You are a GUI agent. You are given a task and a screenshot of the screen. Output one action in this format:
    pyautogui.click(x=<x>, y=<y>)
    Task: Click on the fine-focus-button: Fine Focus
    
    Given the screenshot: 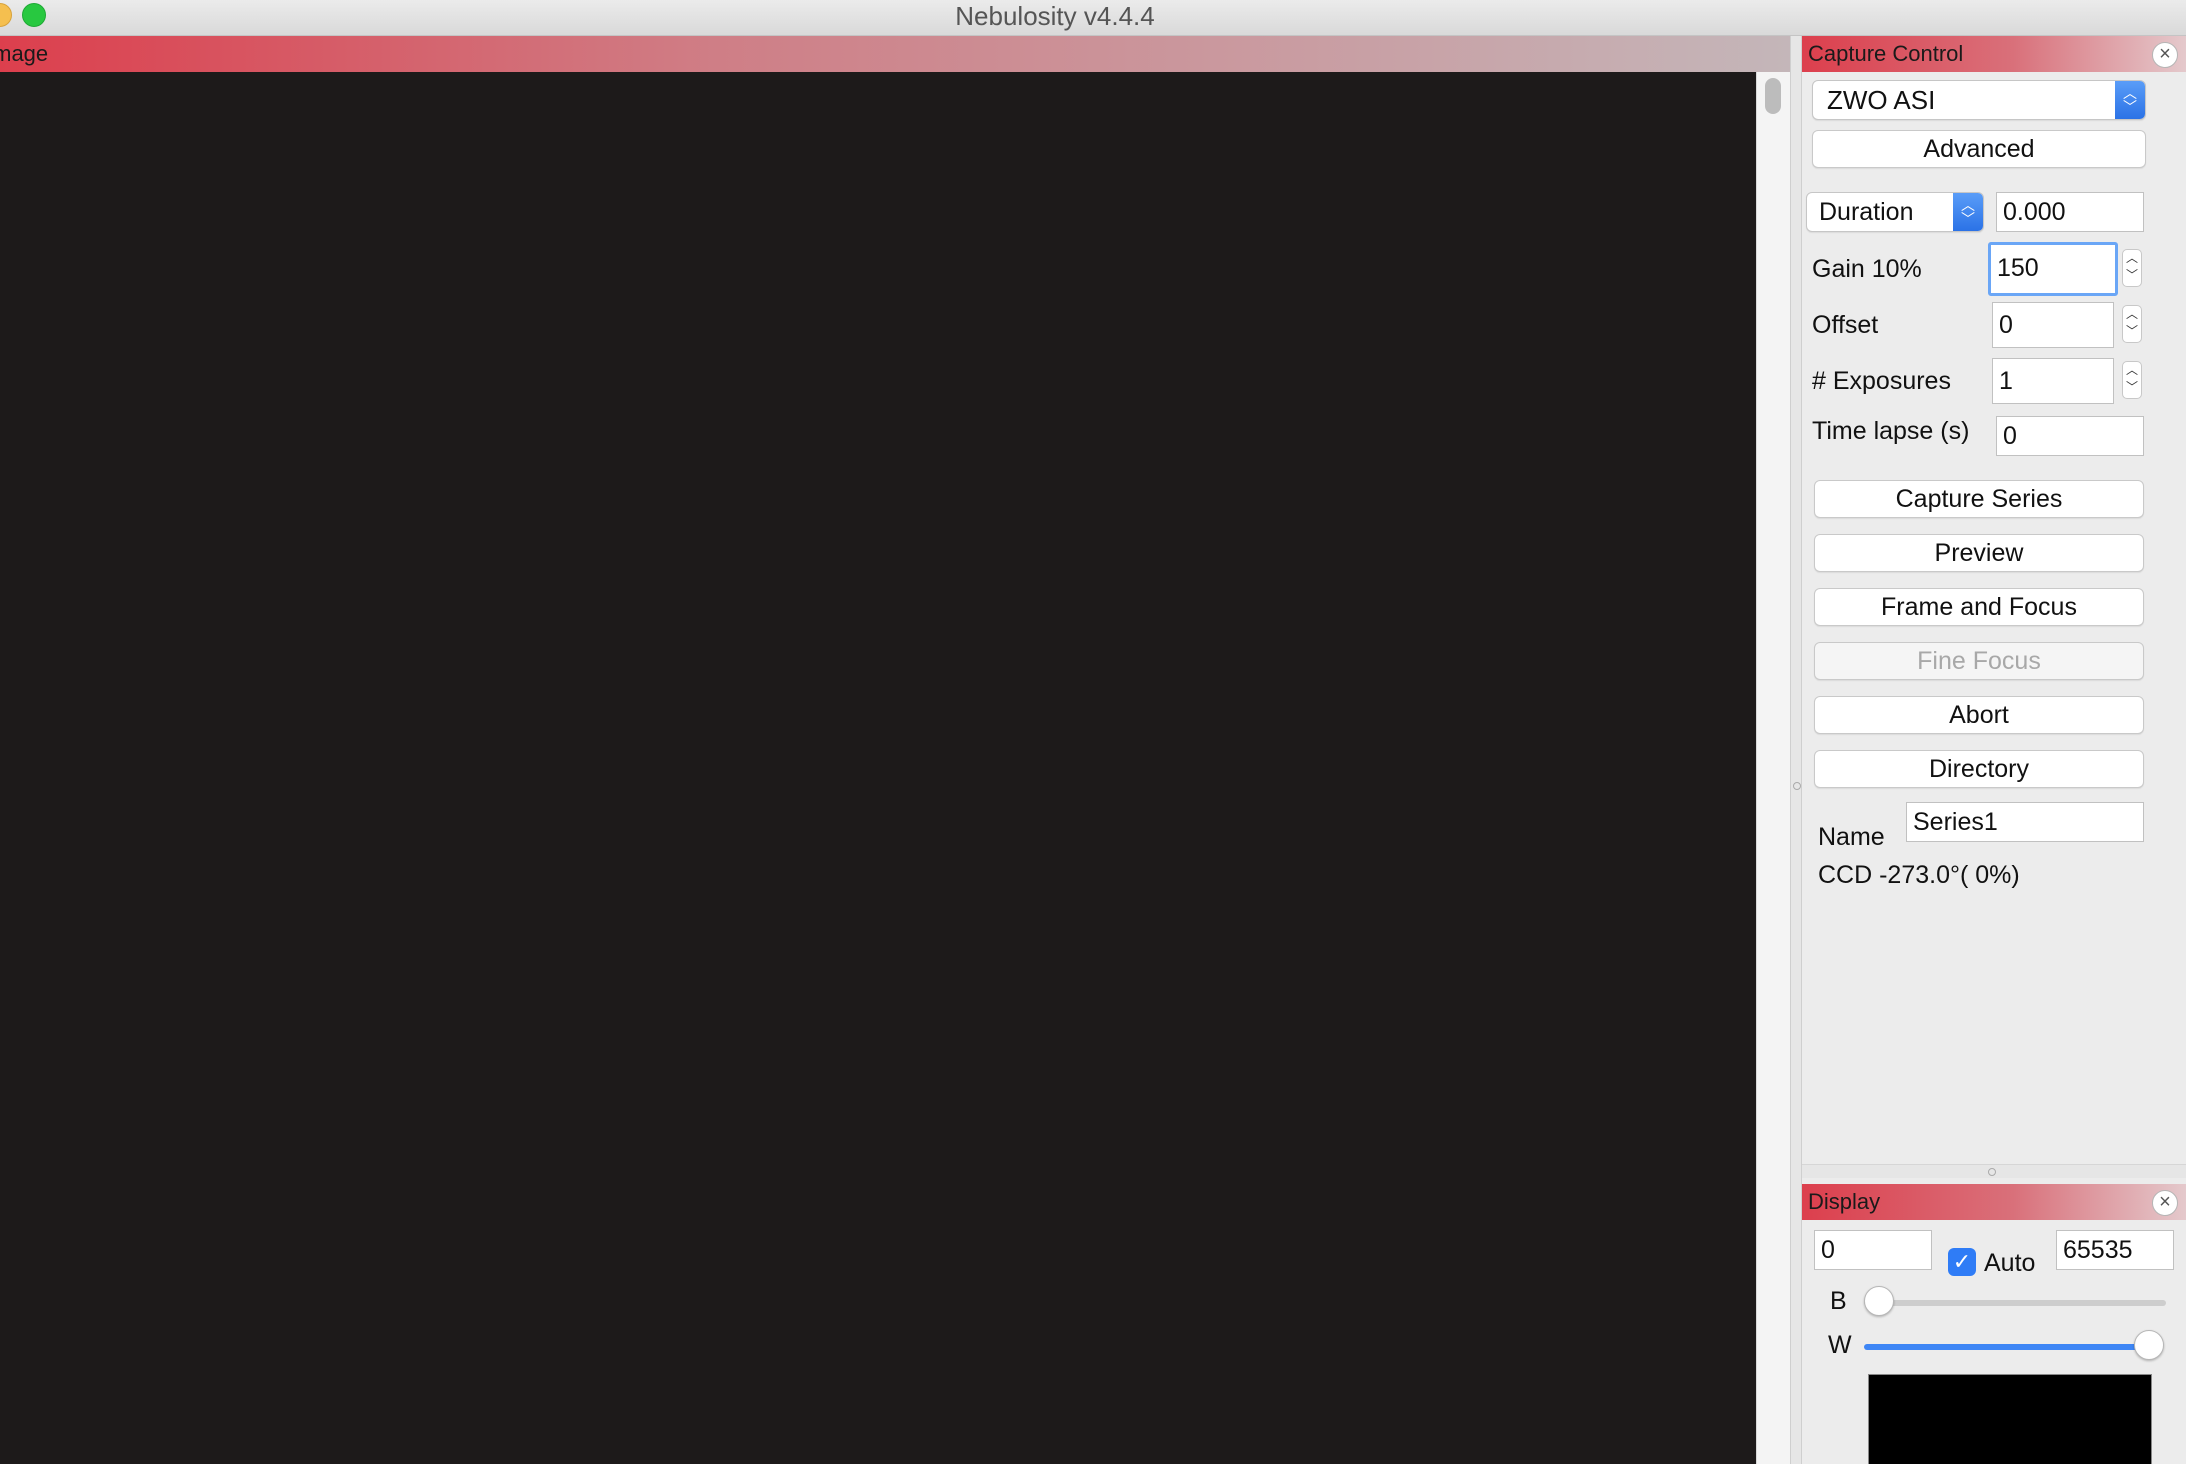 What is the action you would take?
    pyautogui.click(x=1979, y=661)
    